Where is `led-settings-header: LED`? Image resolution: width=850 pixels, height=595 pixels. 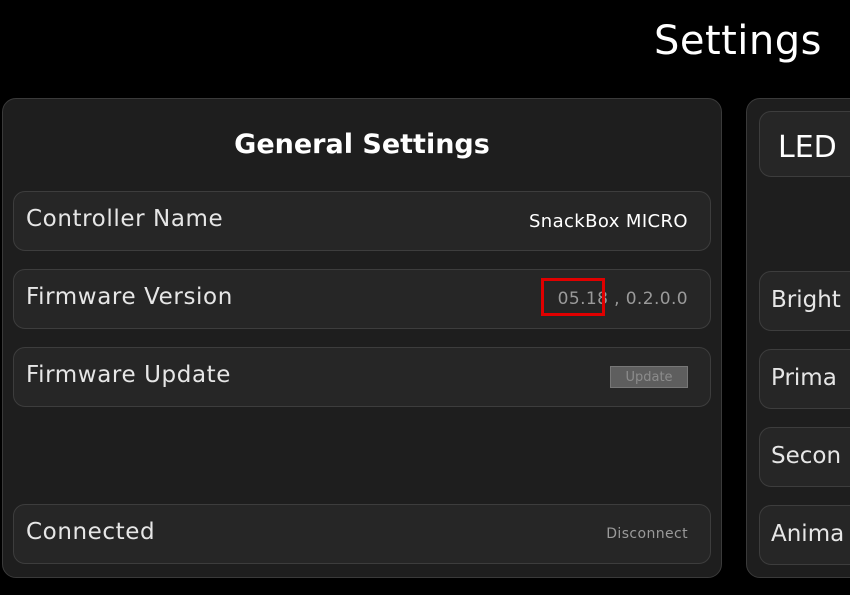
led-settings-header: LED is located at coordinates (804, 144).